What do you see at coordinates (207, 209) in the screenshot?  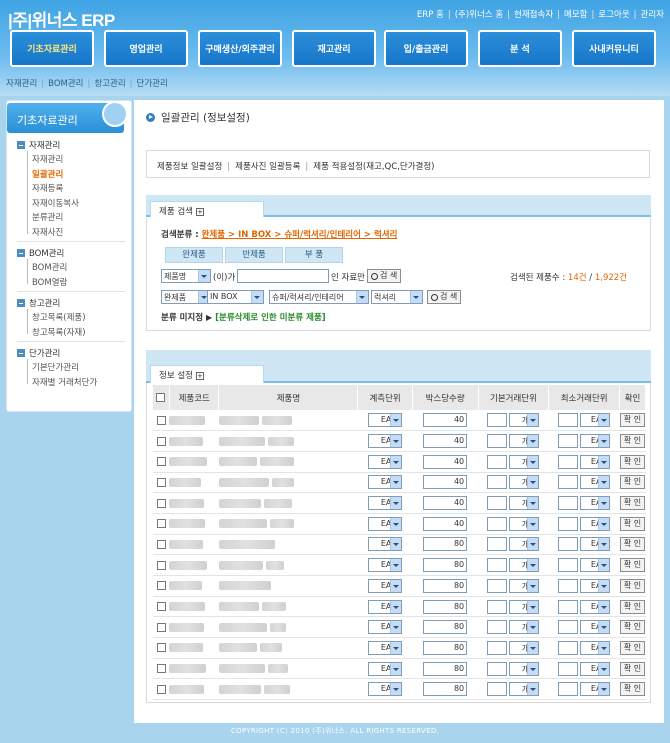 I see `tab-search: 제품 검색 +` at bounding box center [207, 209].